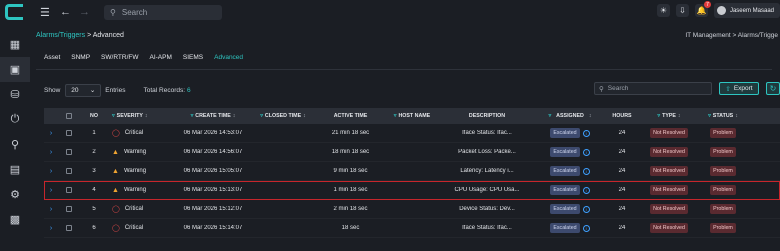  What do you see at coordinates (52, 59) in the screenshot?
I see `tab-asset: Asset` at bounding box center [52, 59].